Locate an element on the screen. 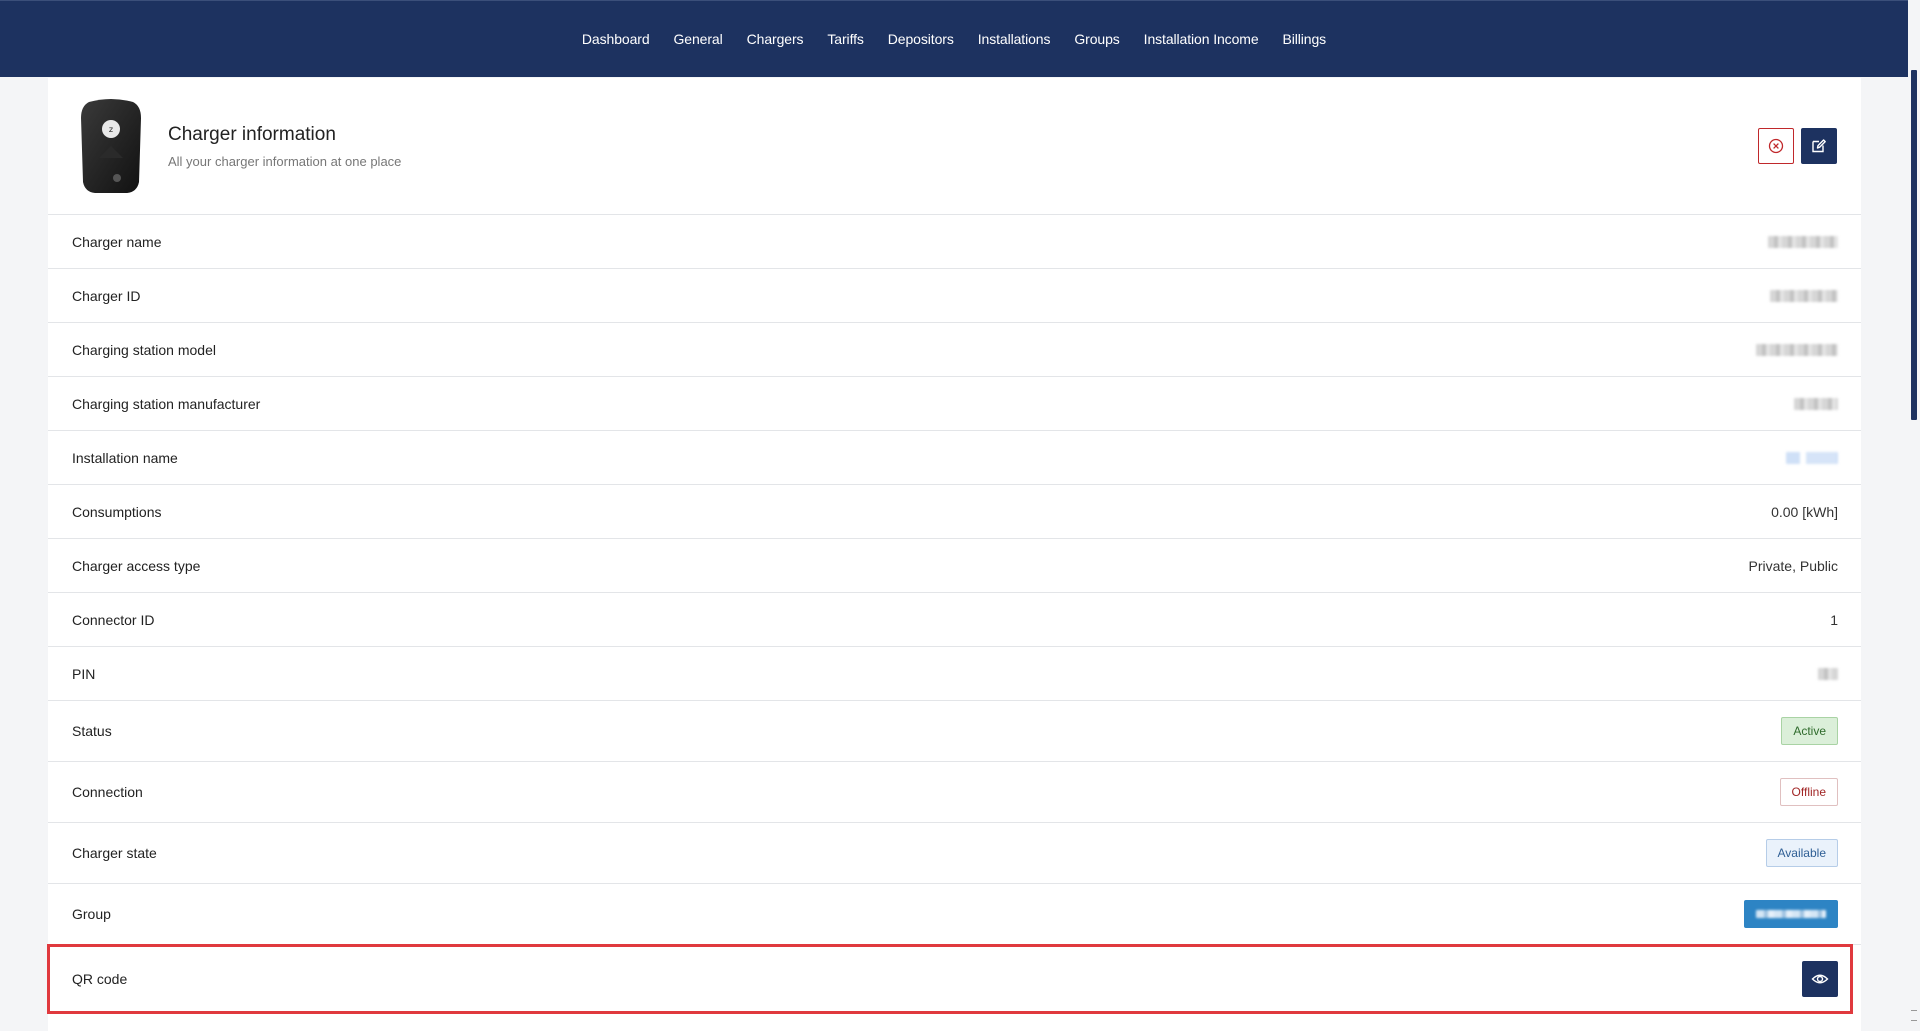  cancel-button is located at coordinates (1776, 146).